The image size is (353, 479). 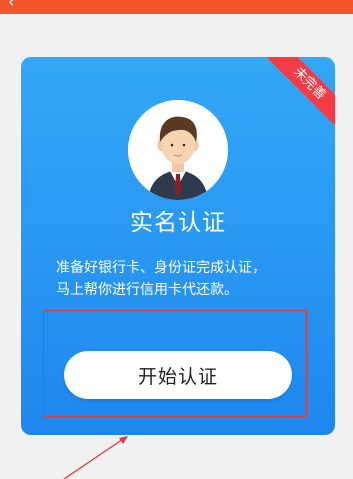 I want to click on status-ribbon-label: 未完善, so click(x=300, y=92).